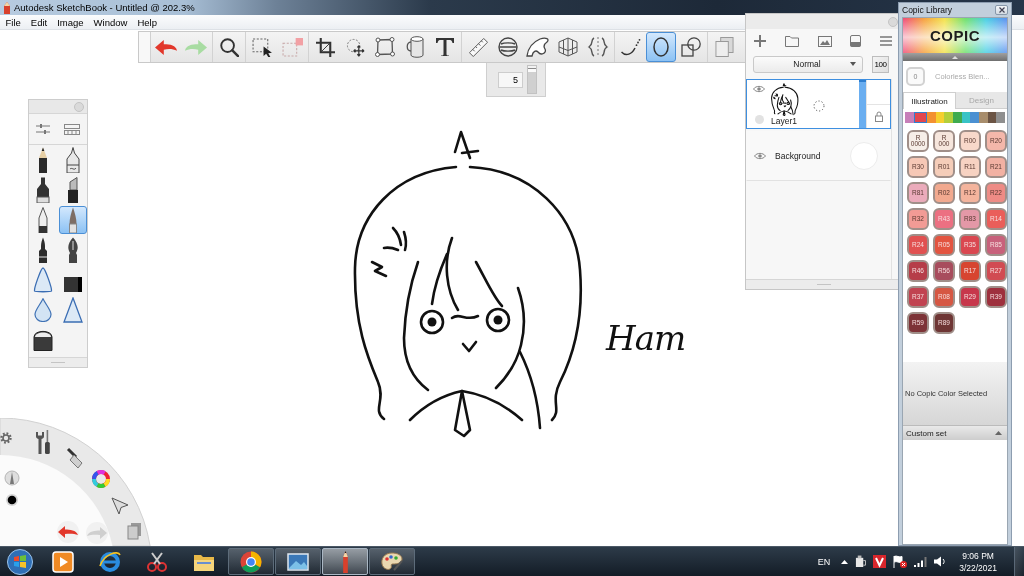 The width and height of the screenshot is (1024, 576). I want to click on ellipse-button, so click(661, 47).